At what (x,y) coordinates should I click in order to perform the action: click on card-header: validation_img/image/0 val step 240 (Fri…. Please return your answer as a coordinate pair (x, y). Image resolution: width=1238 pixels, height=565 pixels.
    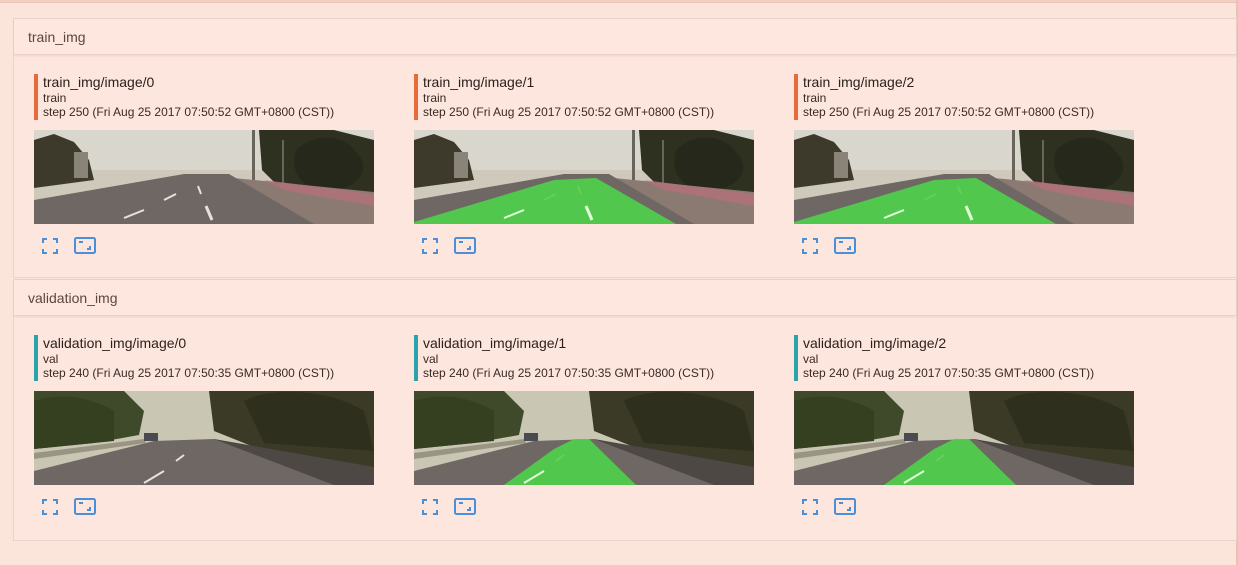
    Looking at the image, I should click on (204, 358).